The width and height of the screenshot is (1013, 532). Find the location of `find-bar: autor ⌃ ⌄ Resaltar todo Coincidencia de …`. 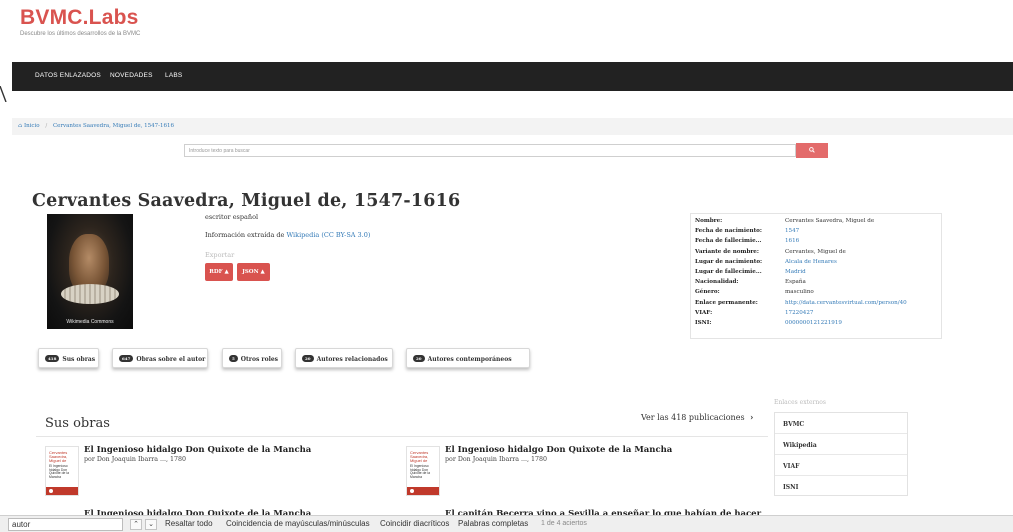

find-bar: autor ⌃ ⌄ Resaltar todo Coincidencia de … is located at coordinates (506, 523).